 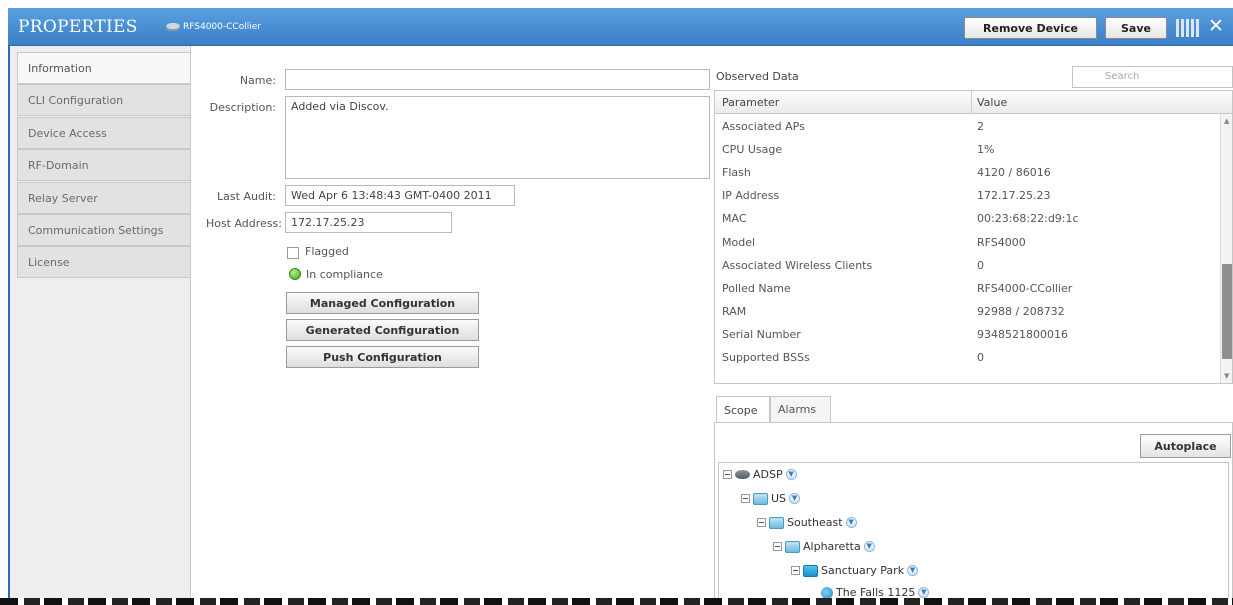 What do you see at coordinates (967, 218) in the screenshot?
I see `table-row: MAC 00:23:68:22:d9:1c` at bounding box center [967, 218].